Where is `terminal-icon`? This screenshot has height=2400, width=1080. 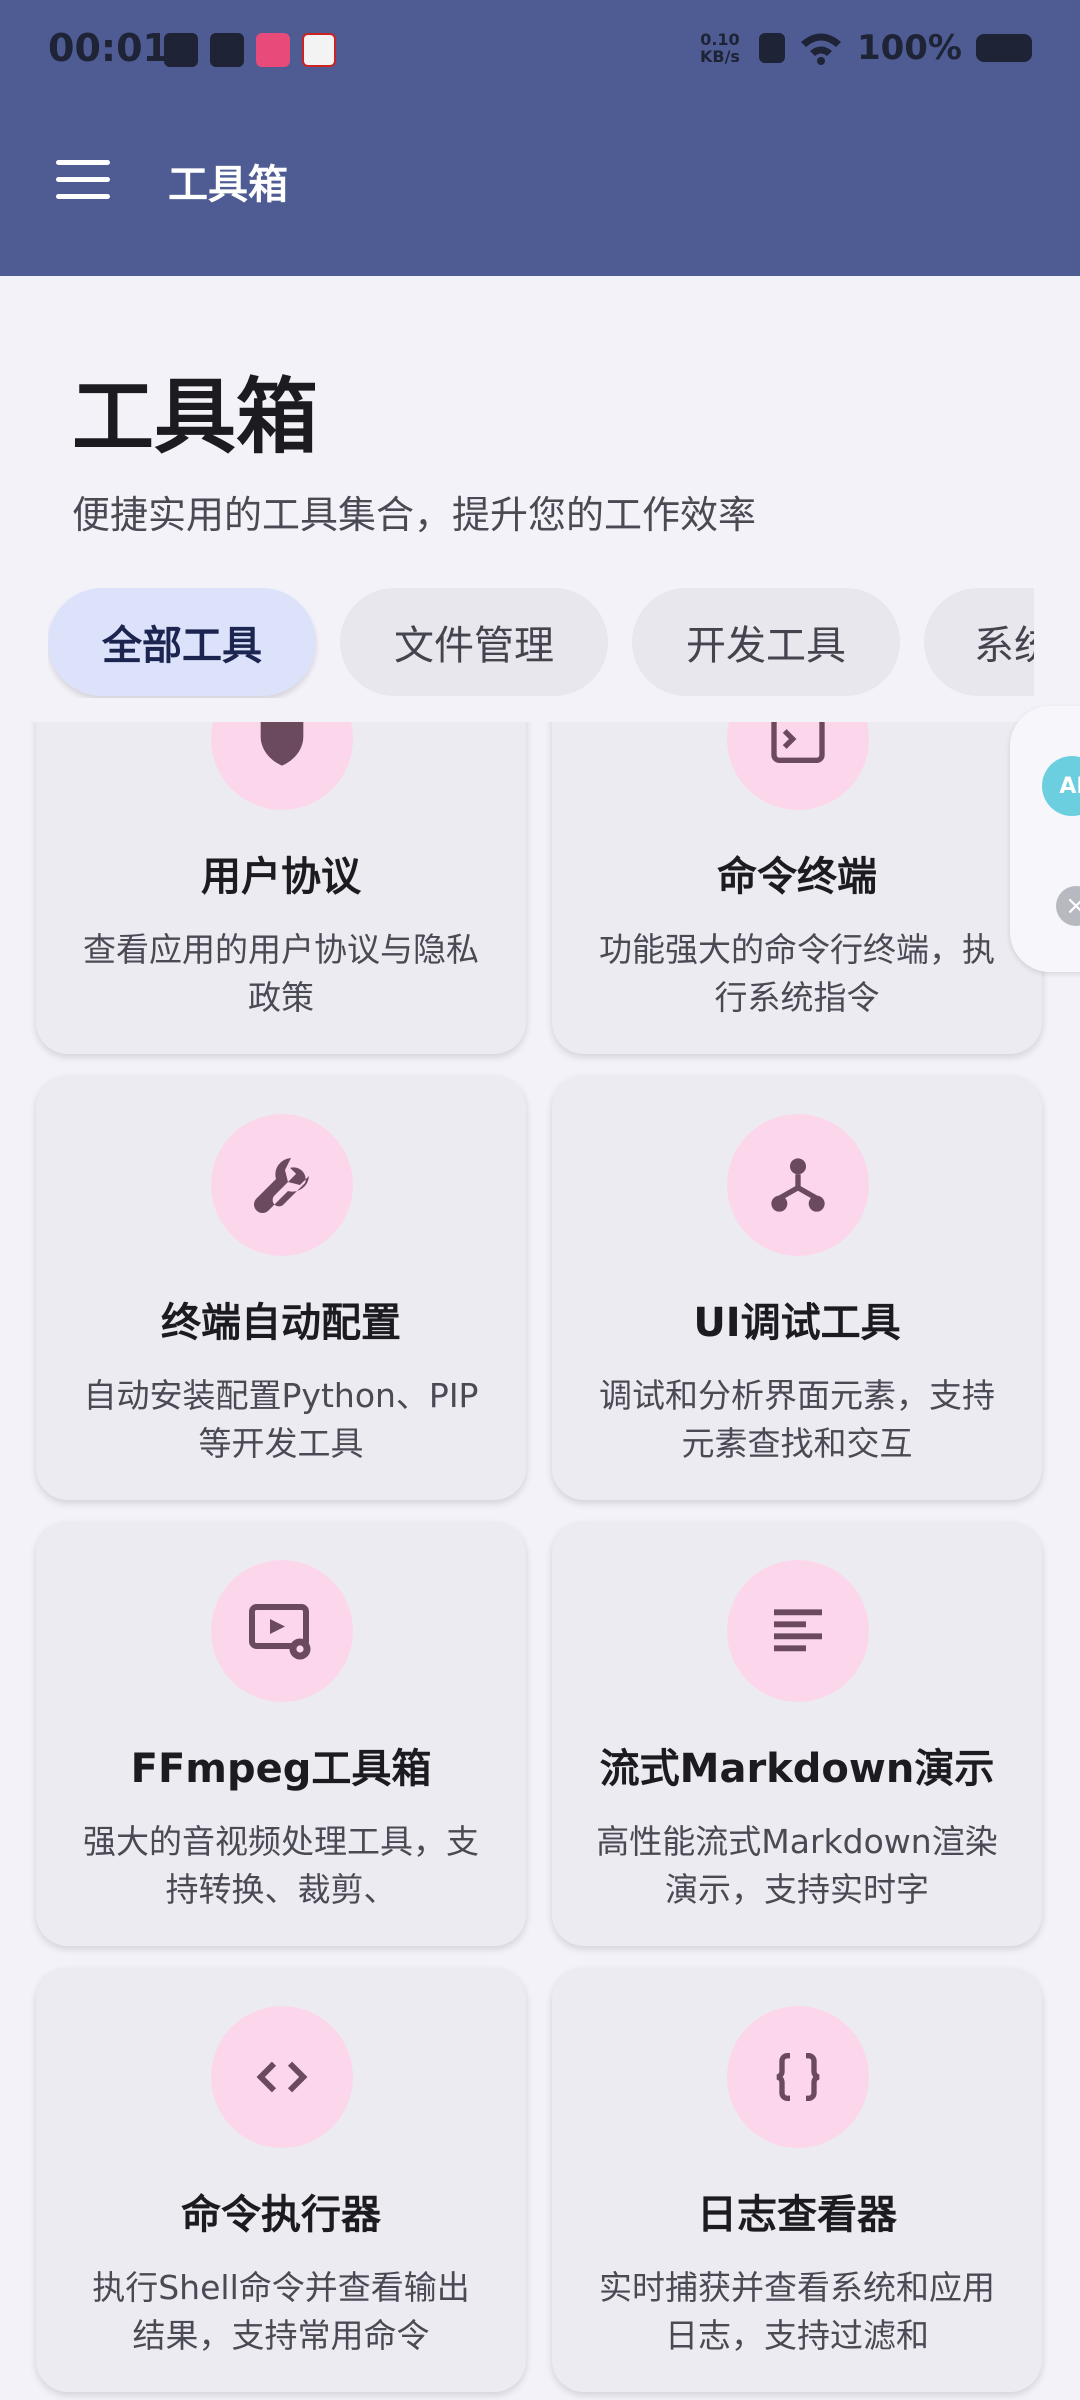
terminal-icon is located at coordinates (798, 766).